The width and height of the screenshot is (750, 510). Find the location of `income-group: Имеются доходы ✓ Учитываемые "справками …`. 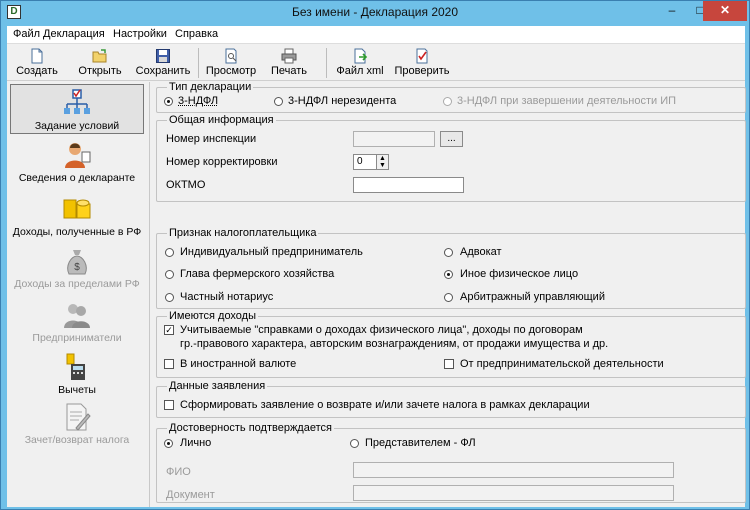

income-group: Имеются доходы ✓ Учитываемые "справками … is located at coordinates (451, 344).